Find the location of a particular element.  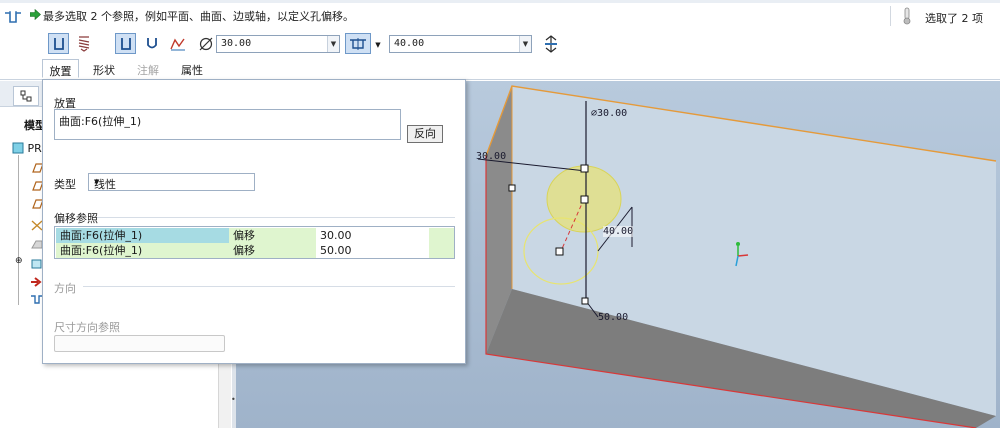

dim-direction-label: 尺寸方向参照 is located at coordinates (87, 327).